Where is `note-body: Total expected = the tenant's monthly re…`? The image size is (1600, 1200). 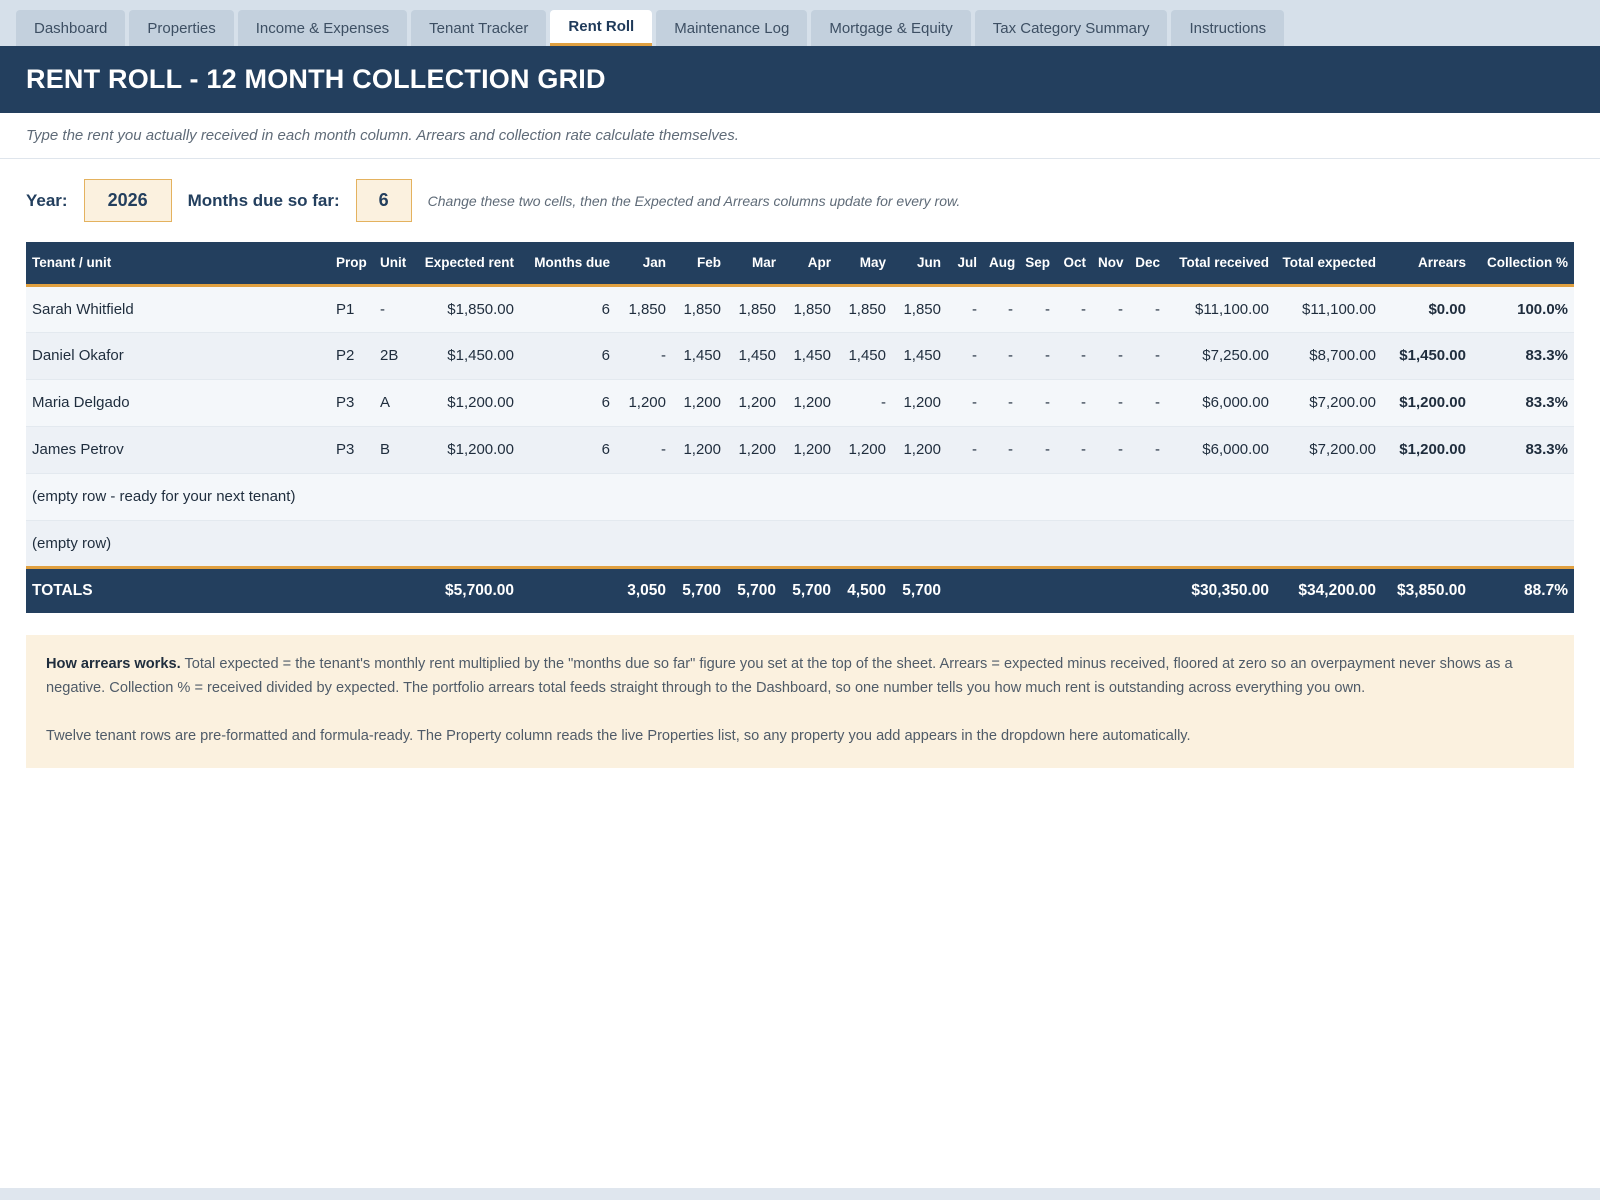 note-body: Total expected = the tenant's monthly re… is located at coordinates (779, 676).